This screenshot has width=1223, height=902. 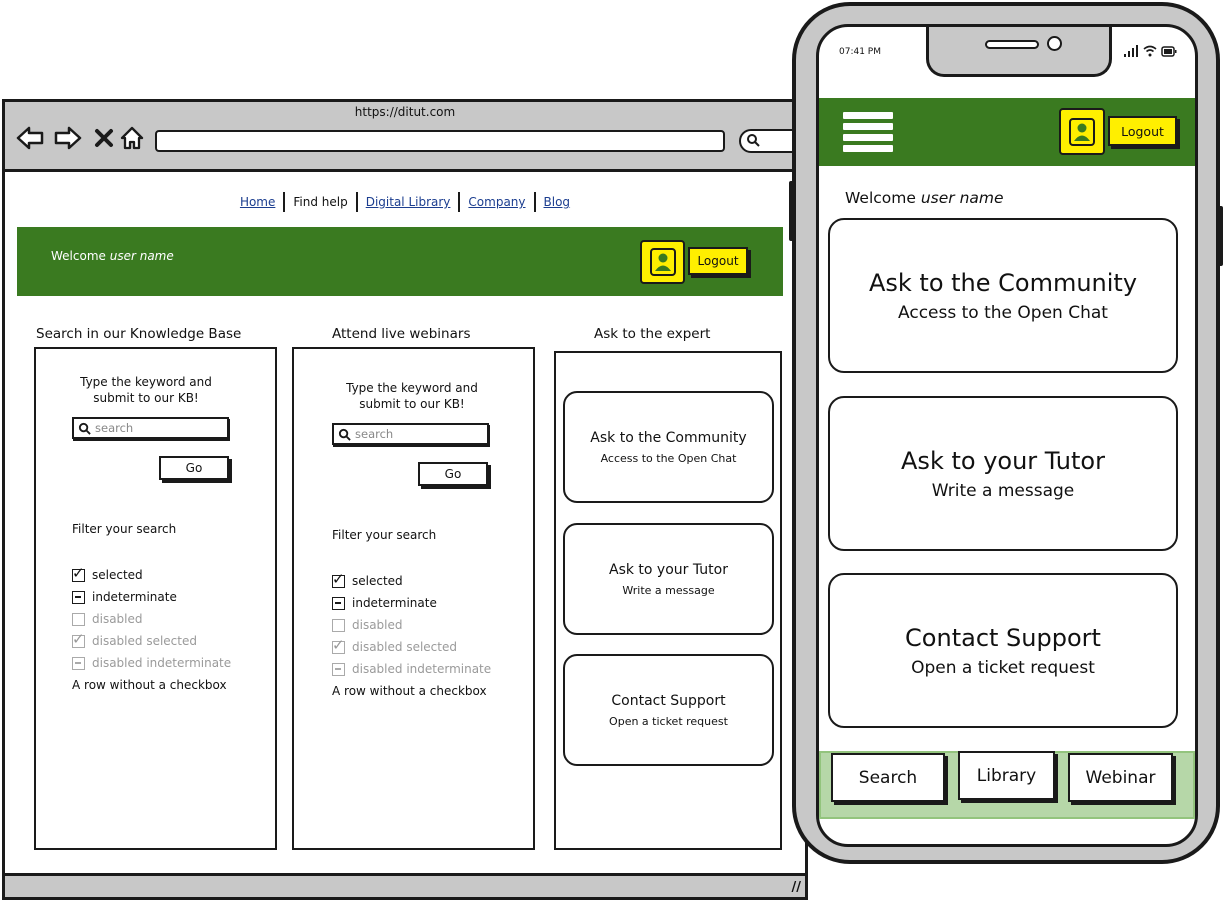 What do you see at coordinates (374, 434) in the screenshot?
I see `webinars-search-placeholder: search` at bounding box center [374, 434].